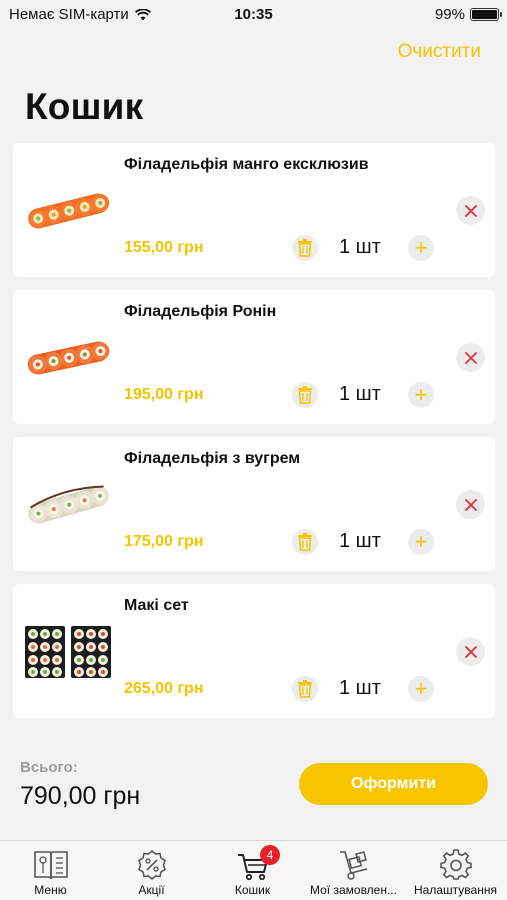  What do you see at coordinates (270, 855) in the screenshot?
I see `cart-count-badge: 4` at bounding box center [270, 855].